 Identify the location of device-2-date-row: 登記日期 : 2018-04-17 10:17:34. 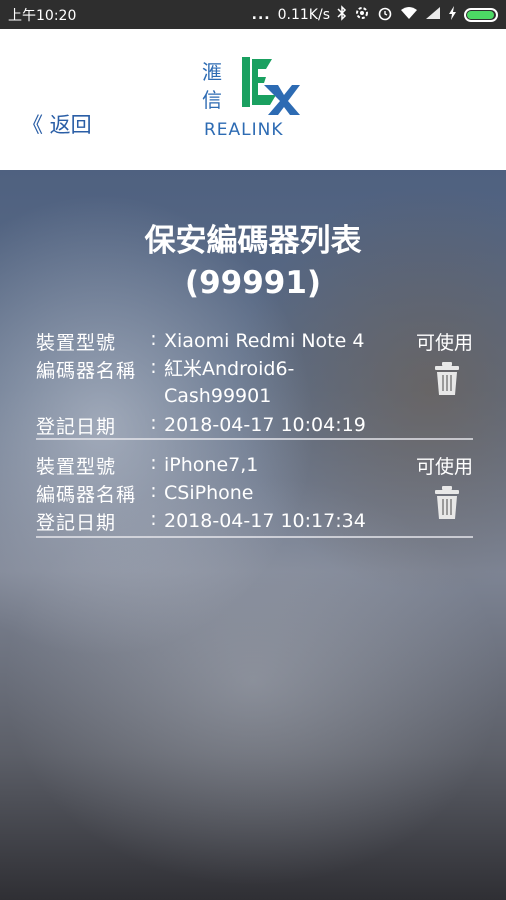
(220, 521).